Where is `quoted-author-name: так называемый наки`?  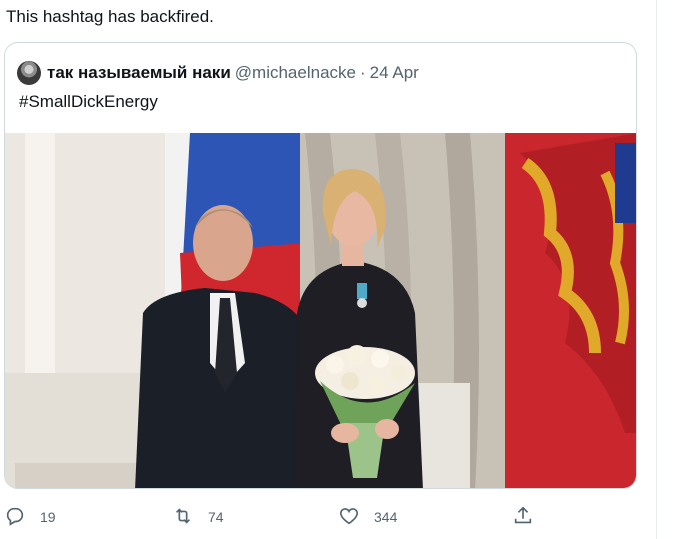 quoted-author-name: так называемый наки is located at coordinates (139, 73).